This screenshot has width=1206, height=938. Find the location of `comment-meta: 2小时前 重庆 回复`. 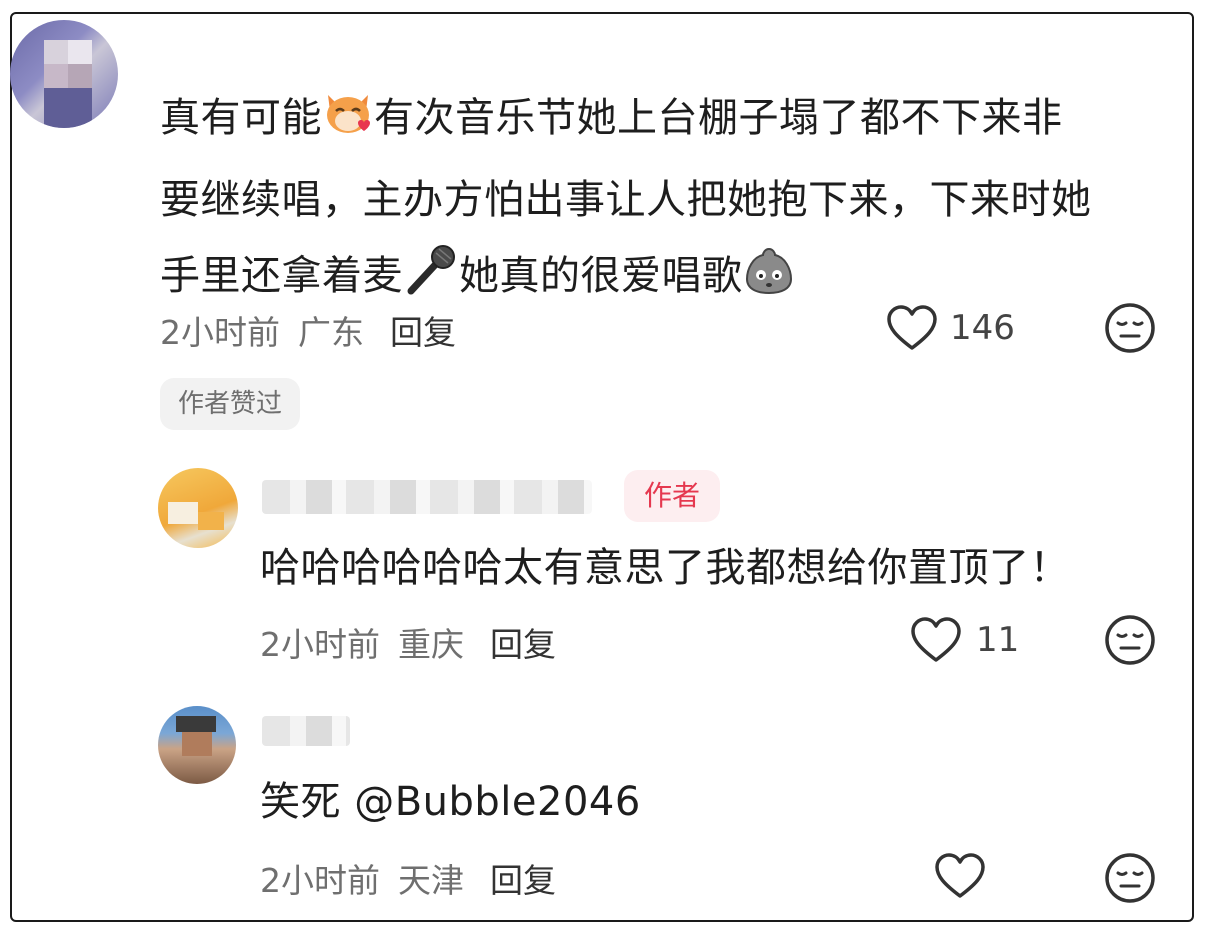

comment-meta: 2小时前 重庆 回复 is located at coordinates (408, 642).